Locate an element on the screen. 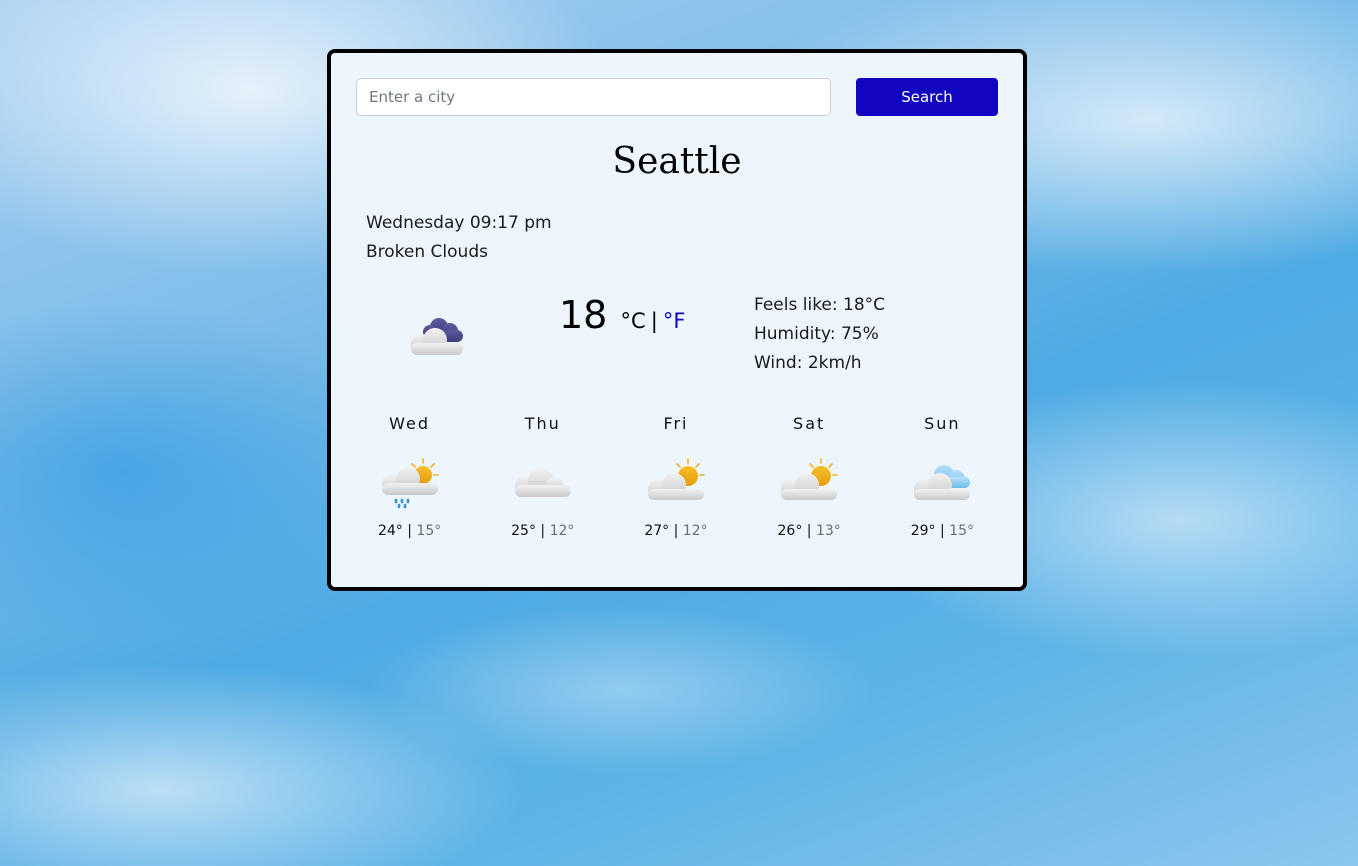 The image size is (1358, 866). forecast-day: Fri 27° | 12° is located at coordinates (675, 476).